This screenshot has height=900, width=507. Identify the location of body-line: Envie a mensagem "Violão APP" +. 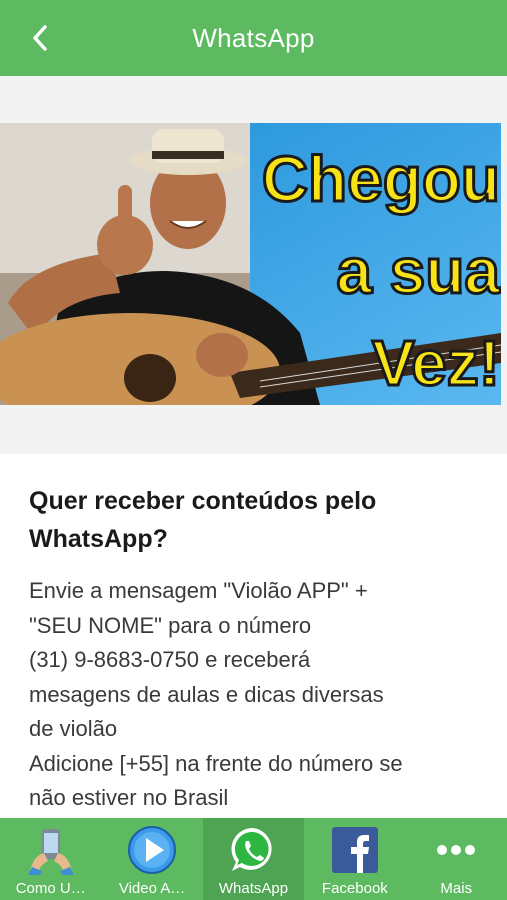
(198, 590).